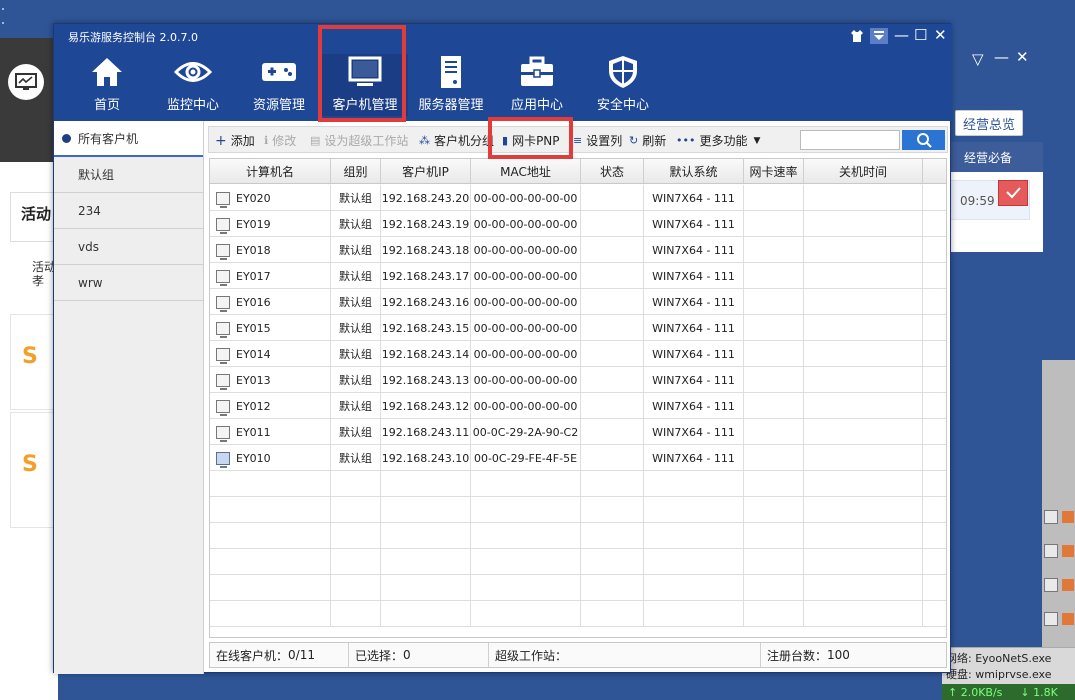  What do you see at coordinates (128, 247) in the screenshot?
I see `sidebar-item-vds: vds` at bounding box center [128, 247].